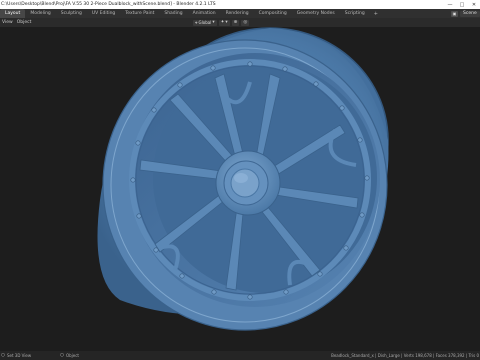 This screenshot has height=360, width=480. Describe the element at coordinates (470, 13) in the screenshot. I see `scene-name-field: Scene` at that location.